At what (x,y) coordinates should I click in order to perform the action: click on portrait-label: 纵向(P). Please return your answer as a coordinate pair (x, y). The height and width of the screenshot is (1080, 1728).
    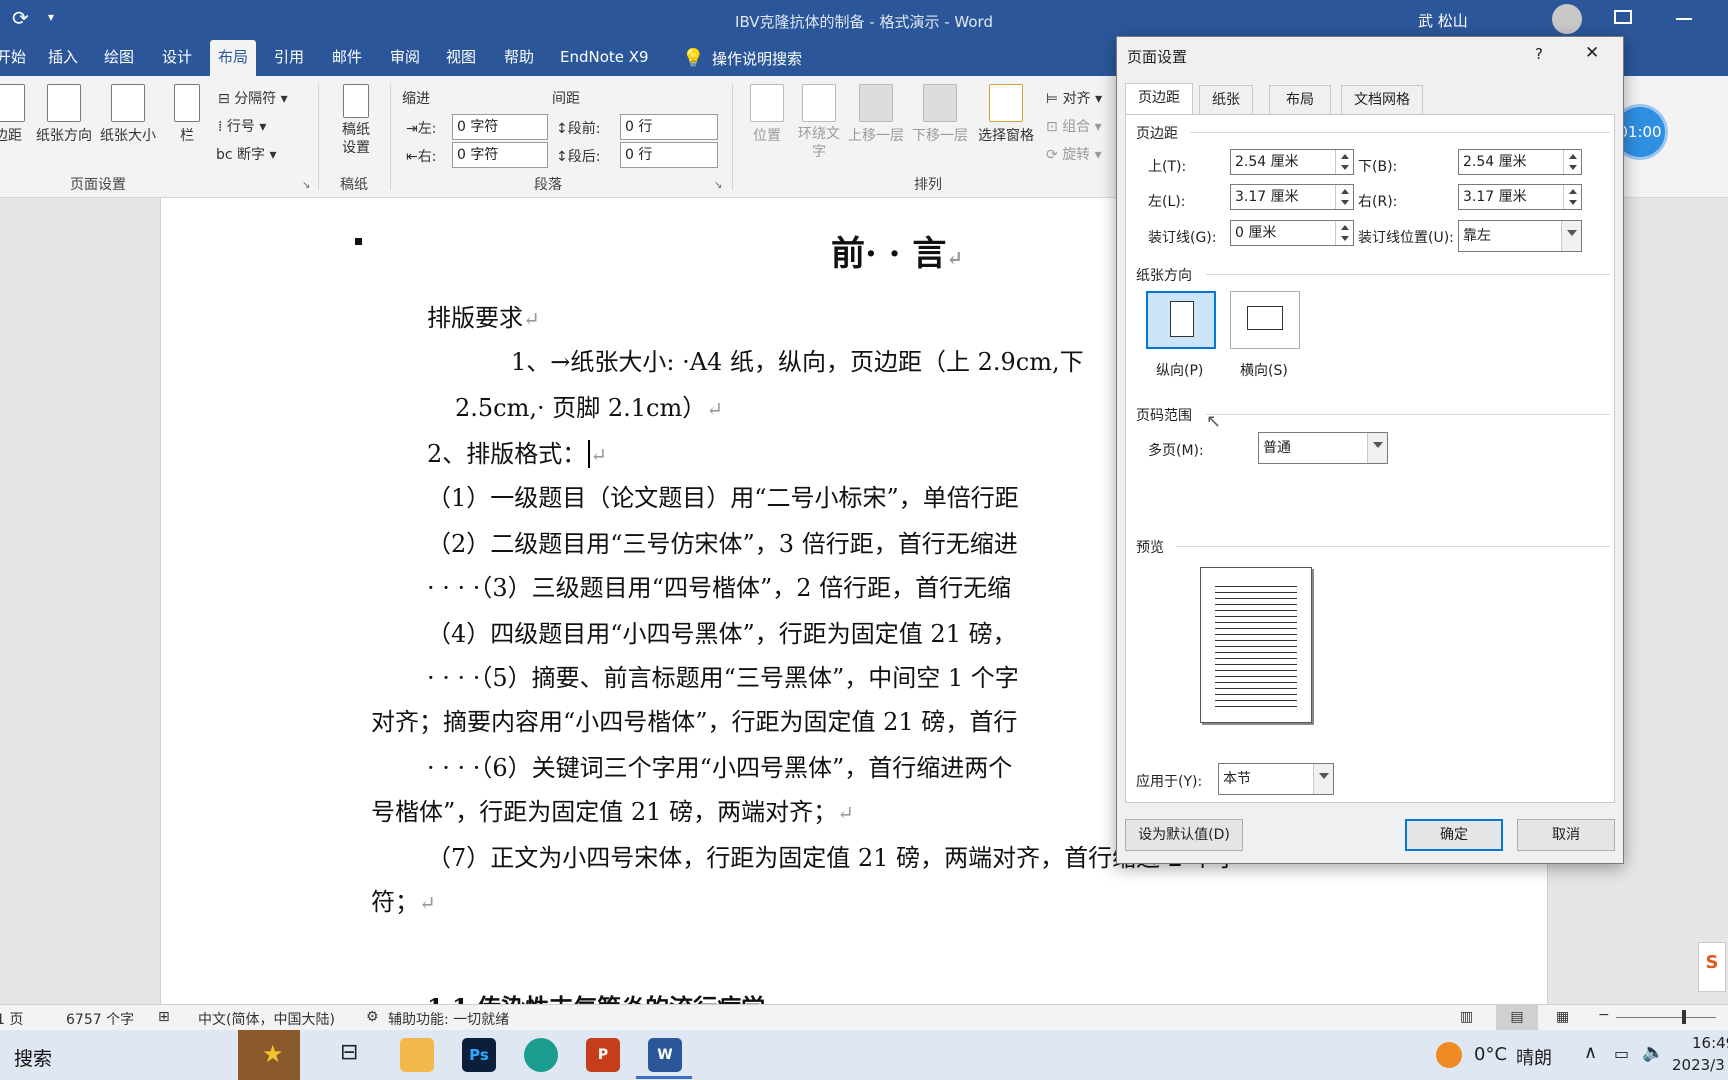
    Looking at the image, I should click on (1179, 370).